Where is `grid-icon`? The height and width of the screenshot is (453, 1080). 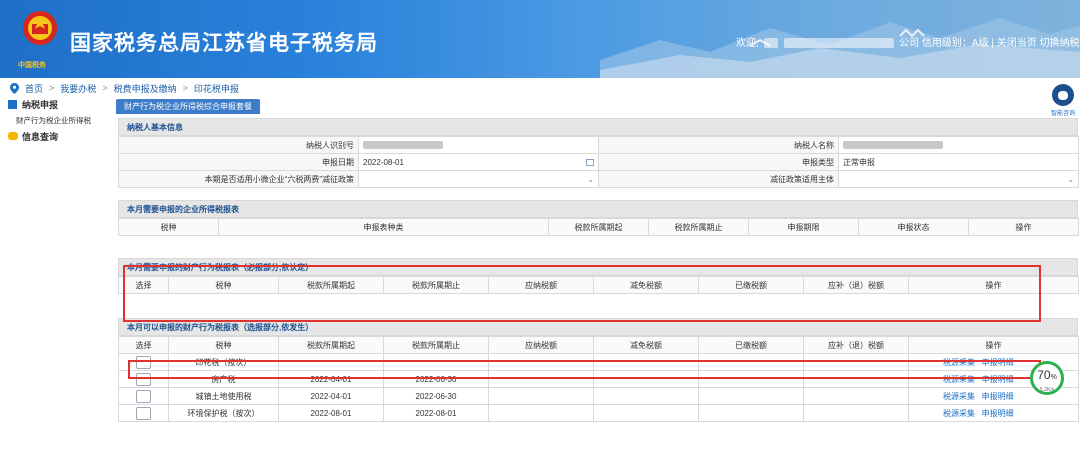
grid-icon is located at coordinates (12, 104).